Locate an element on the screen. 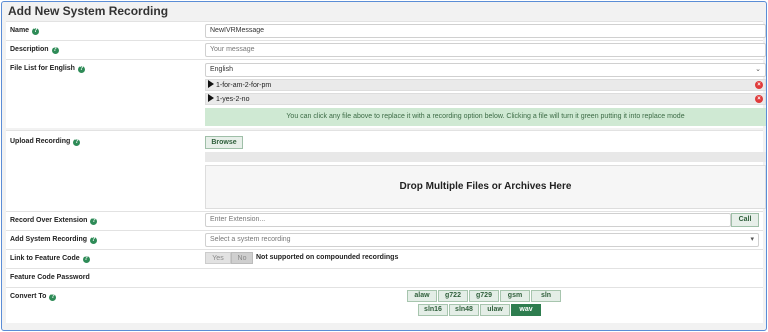  file-list-label-wrap: File List for English? is located at coordinates (47, 69).